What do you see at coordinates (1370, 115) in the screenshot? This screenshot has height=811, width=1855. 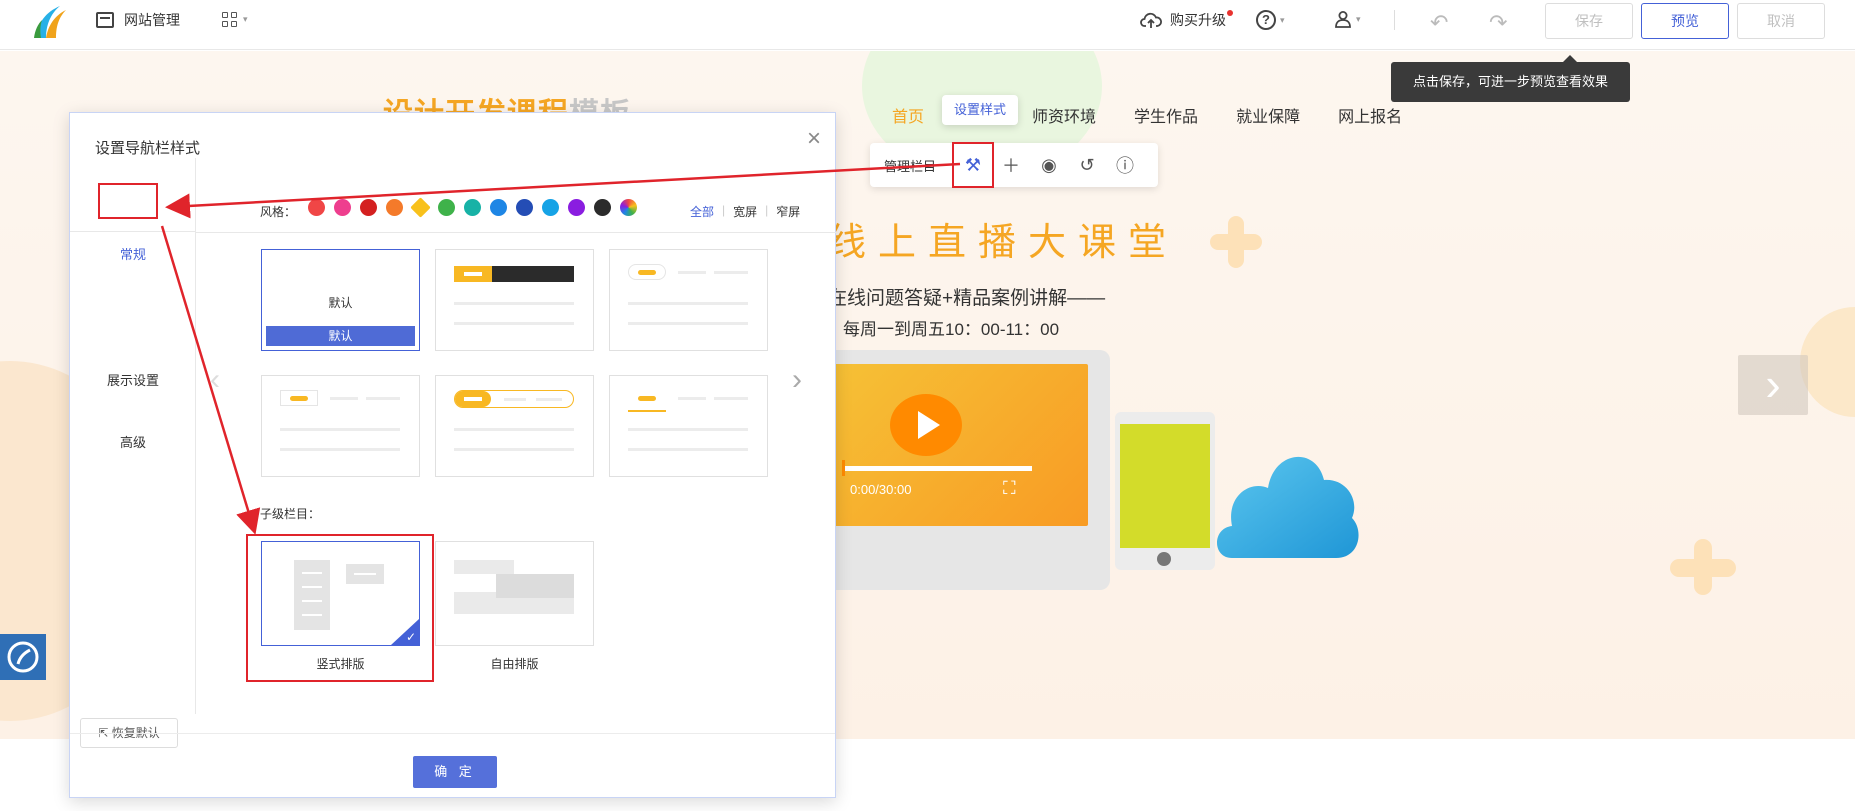 I see `site-nav-item: 网上报名` at bounding box center [1370, 115].